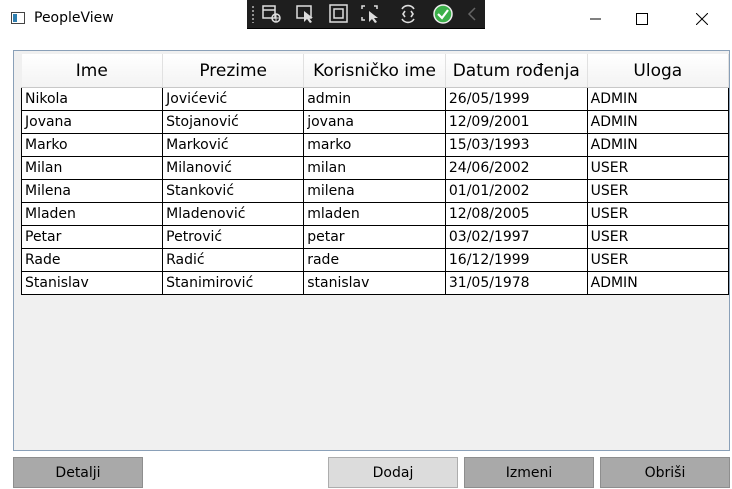 The height and width of the screenshot is (489, 732). What do you see at coordinates (658, 71) in the screenshot?
I see `column-header-uloga: Uloga` at bounding box center [658, 71].